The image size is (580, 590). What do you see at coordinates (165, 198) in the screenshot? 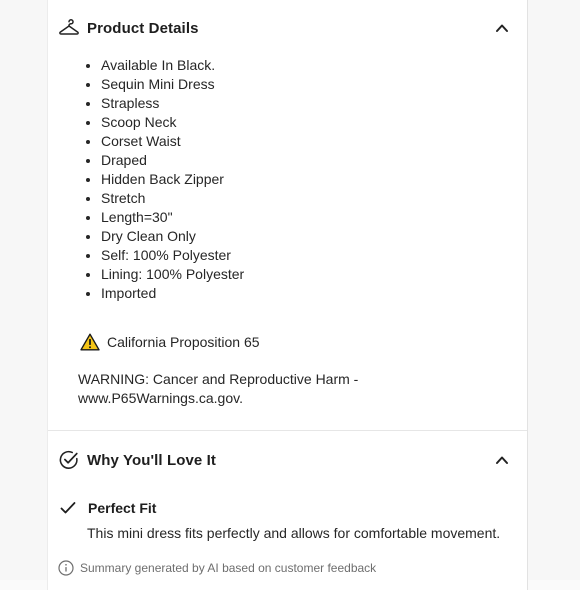
I see `list-item: Stretch` at bounding box center [165, 198].